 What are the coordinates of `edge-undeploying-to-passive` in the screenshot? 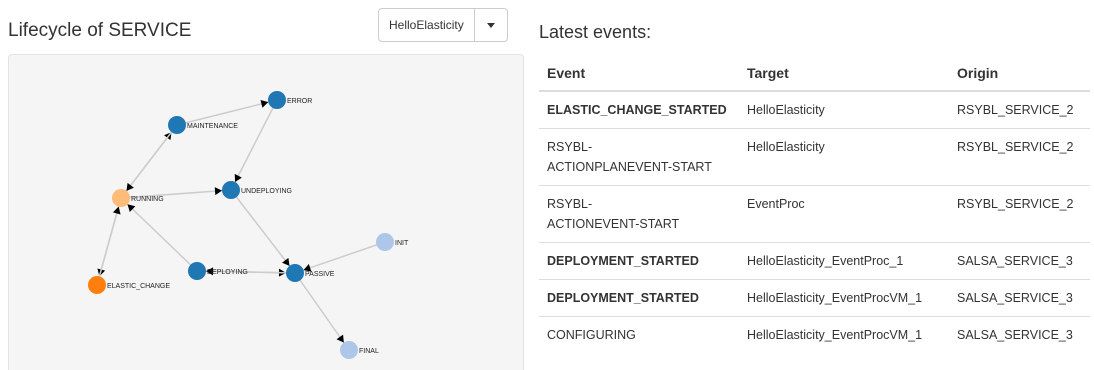 It's located at (260, 228).